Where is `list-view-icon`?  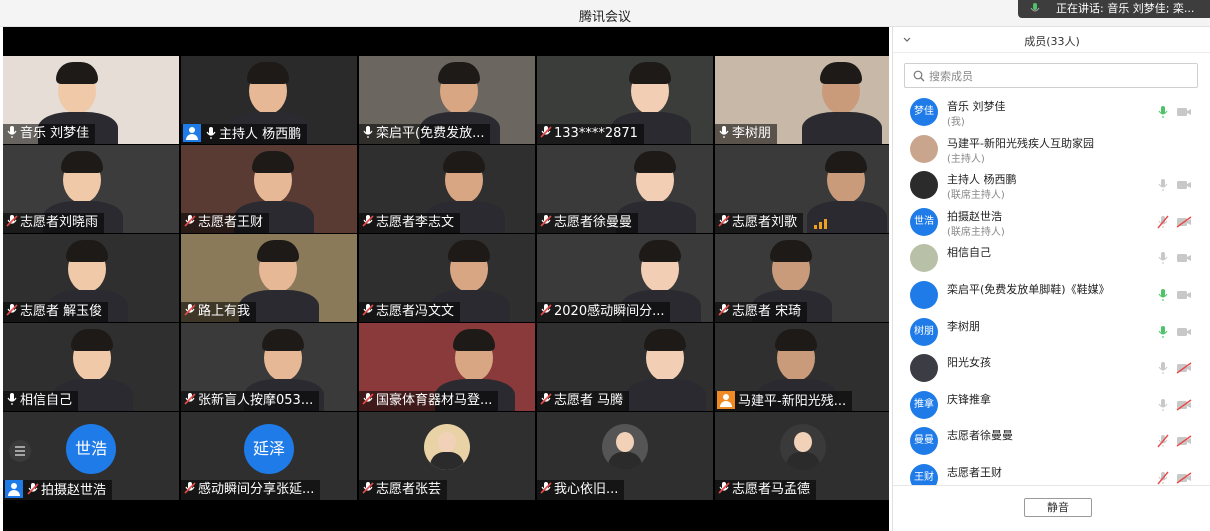
list-view-icon is located at coordinates (20, 451).